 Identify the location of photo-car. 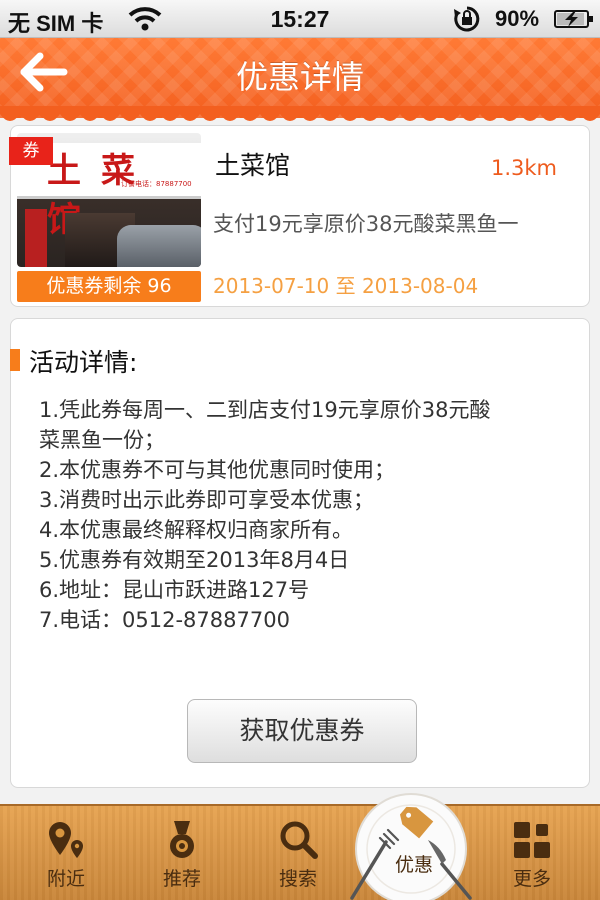
(159, 246).